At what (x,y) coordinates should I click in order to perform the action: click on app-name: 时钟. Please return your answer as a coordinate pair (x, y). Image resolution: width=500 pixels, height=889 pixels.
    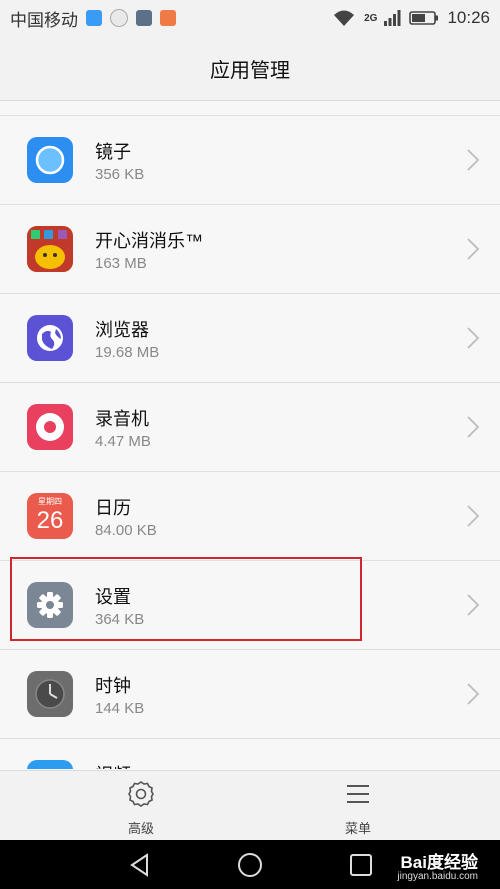
    Looking at the image, I should click on (113, 686).